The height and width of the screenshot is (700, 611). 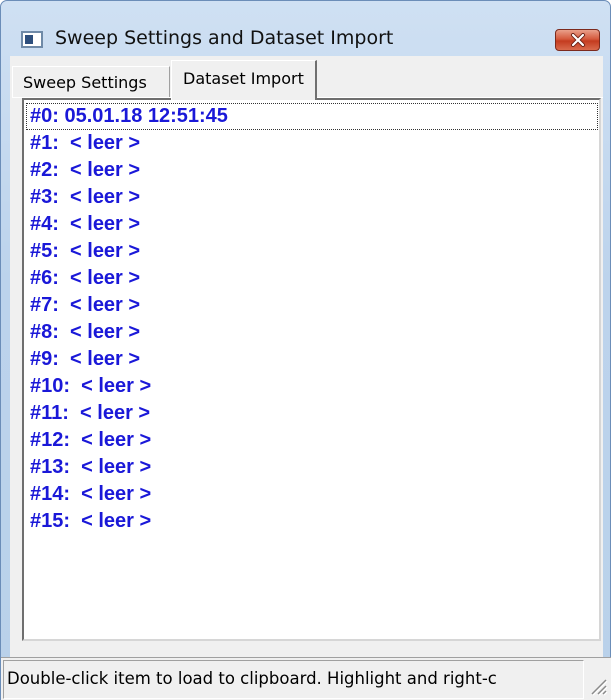 I want to click on close-icon, so click(x=577, y=40).